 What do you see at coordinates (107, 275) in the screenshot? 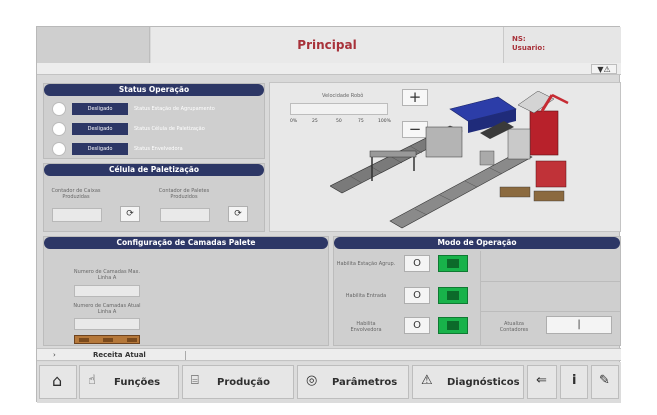
I see `max-layers-label: Numero de Camadas Max. Linha A` at bounding box center [107, 275].